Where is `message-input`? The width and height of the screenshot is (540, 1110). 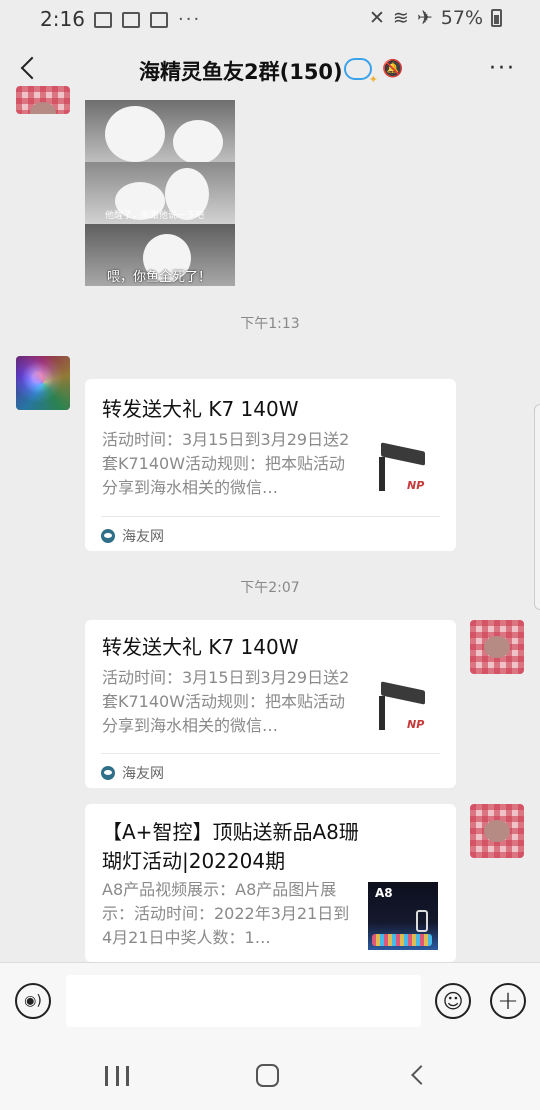 message-input is located at coordinates (243, 1001).